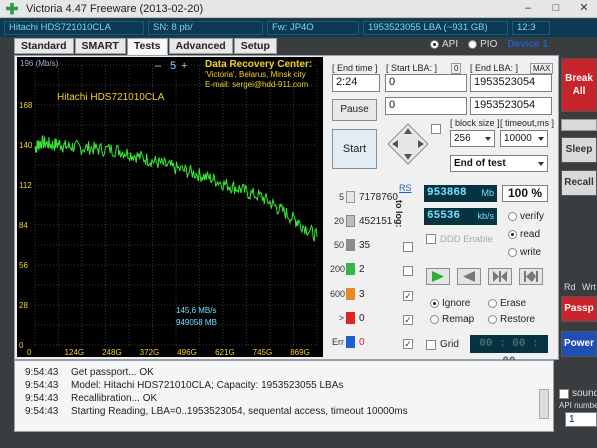 Image resolution: width=597 pixels, height=448 pixels. Describe the element at coordinates (482, 44) in the screenshot. I see `pio-radio: PIO` at that location.